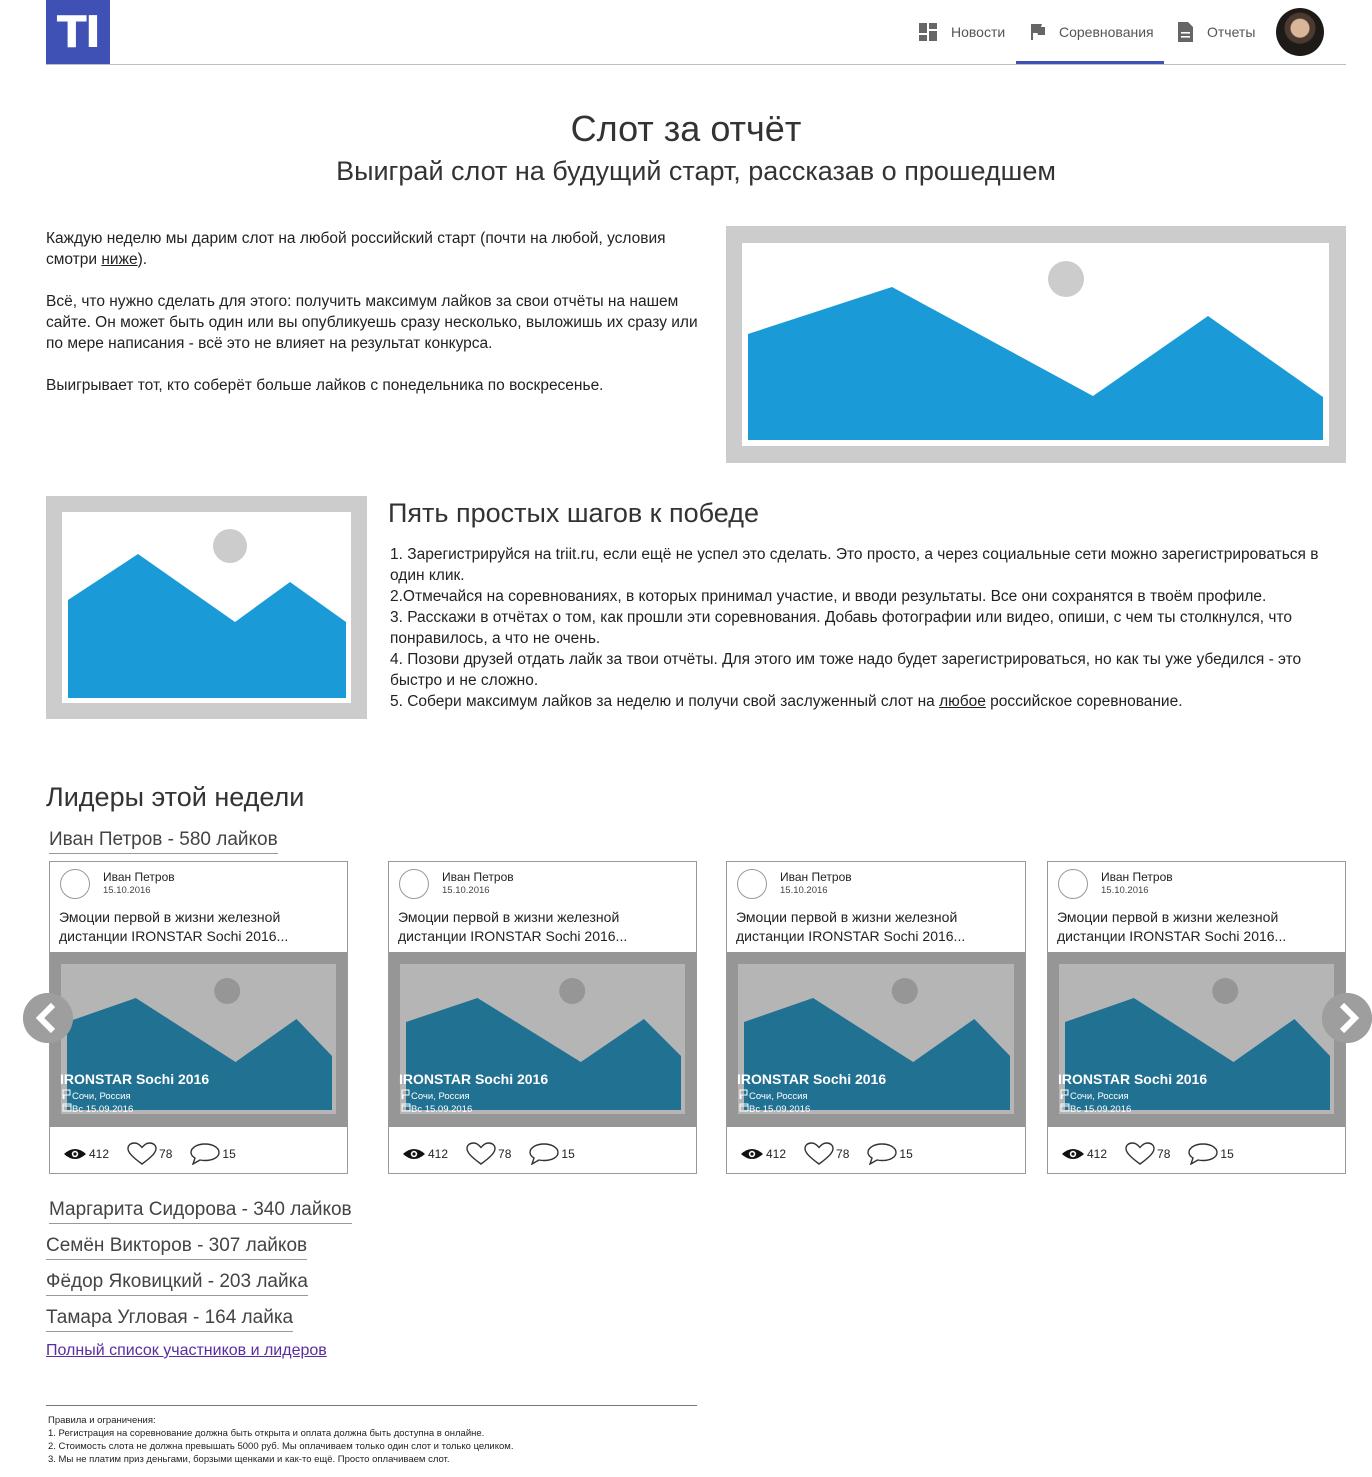 Image resolution: width=1372 pixels, height=1477 pixels. Describe the element at coordinates (1347, 1018) in the screenshot. I see `carousel-next-button` at that location.